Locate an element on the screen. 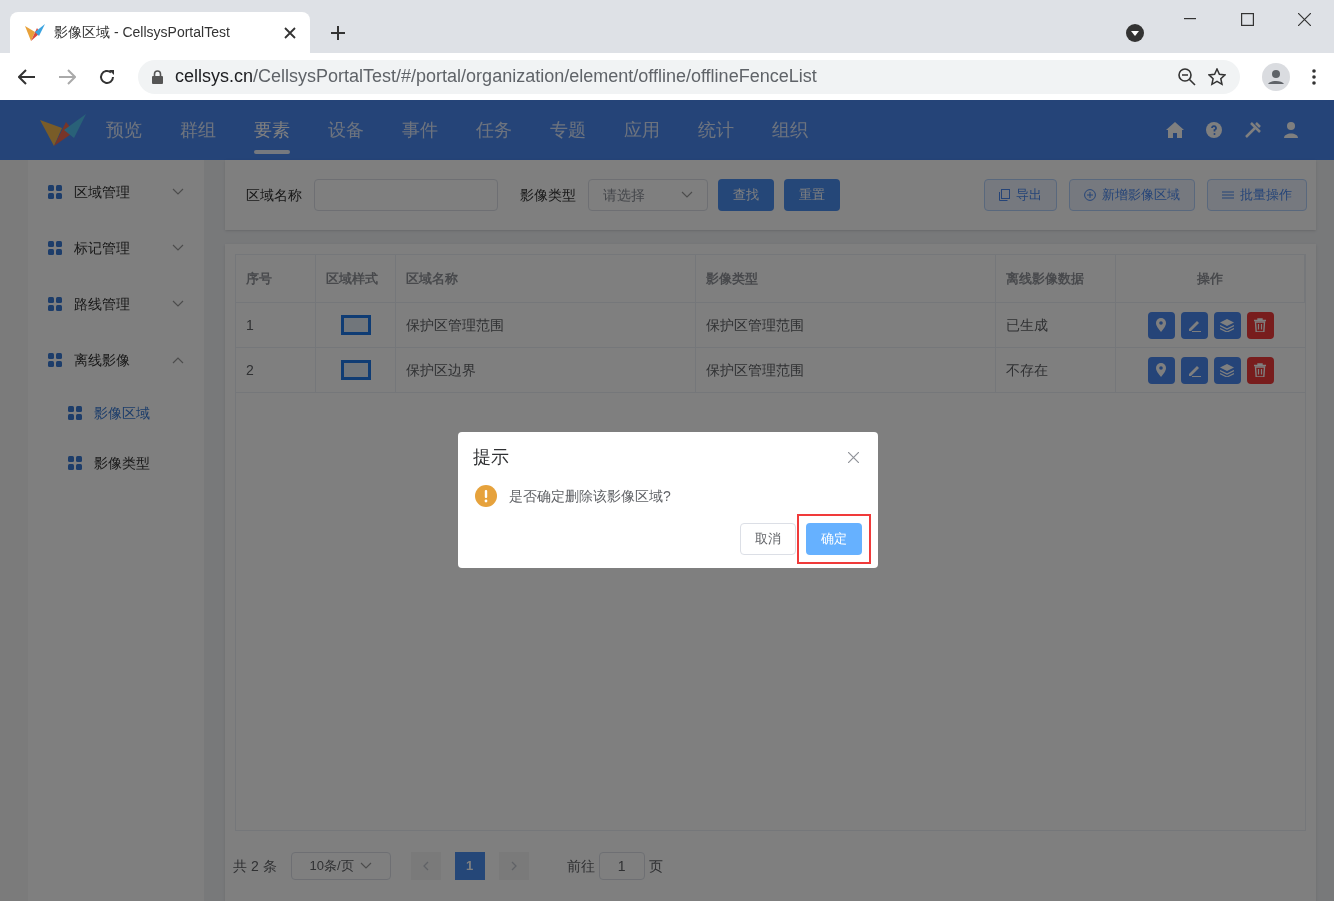 The width and height of the screenshot is (1334, 901). nav-tab: 统计 is located at coordinates (716, 130).